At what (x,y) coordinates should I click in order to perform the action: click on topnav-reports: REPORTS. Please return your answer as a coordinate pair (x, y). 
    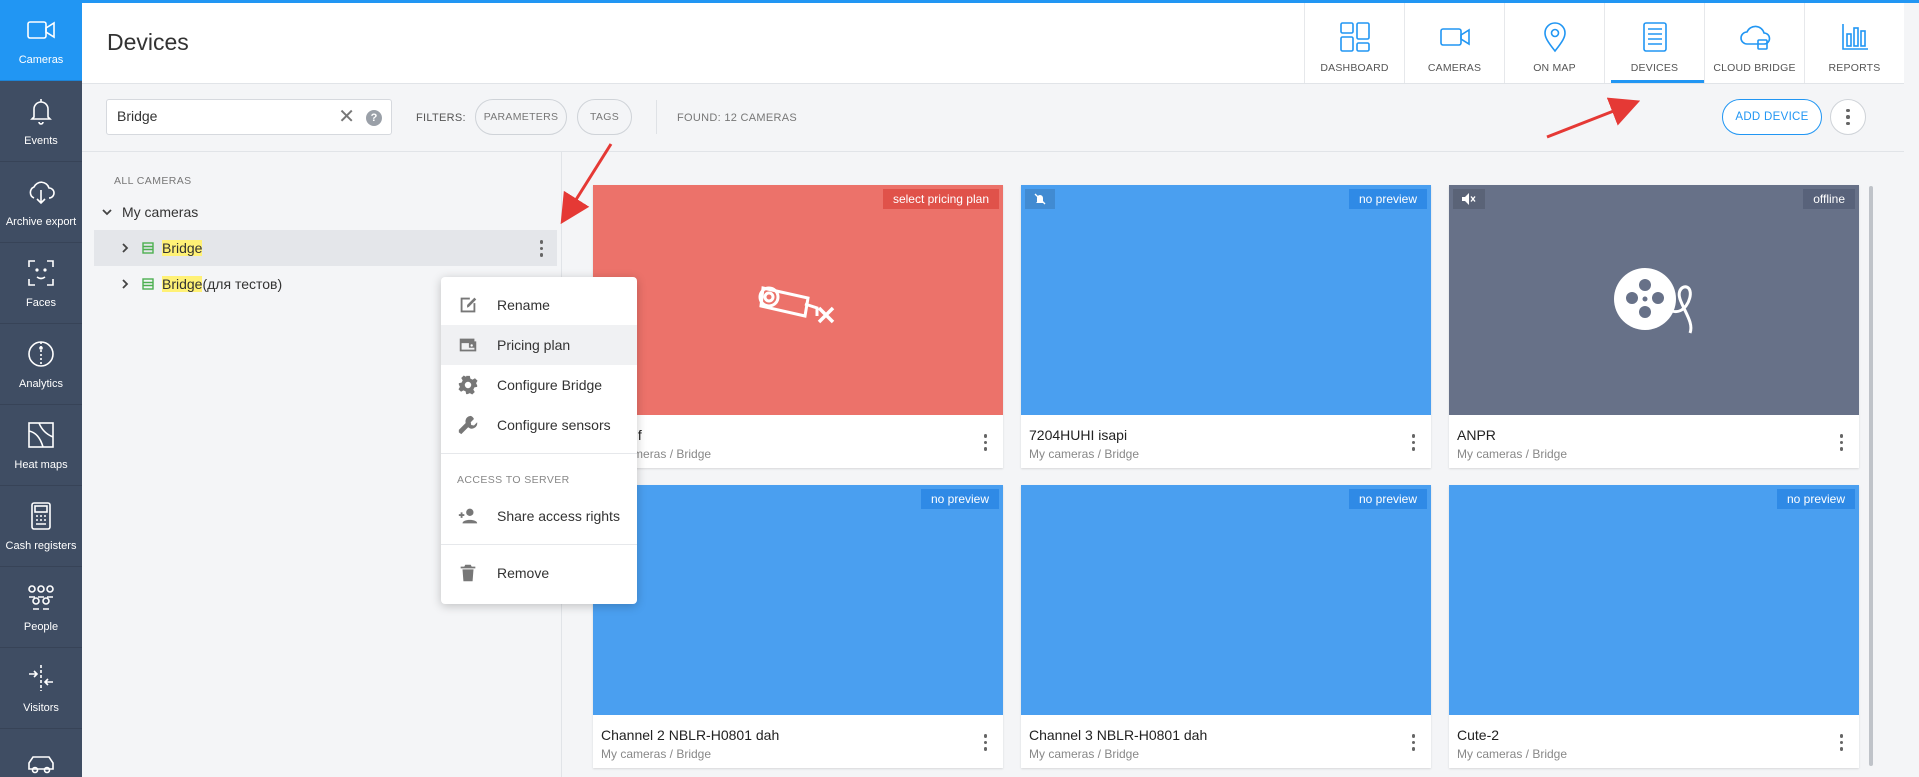
    Looking at the image, I should click on (1854, 43).